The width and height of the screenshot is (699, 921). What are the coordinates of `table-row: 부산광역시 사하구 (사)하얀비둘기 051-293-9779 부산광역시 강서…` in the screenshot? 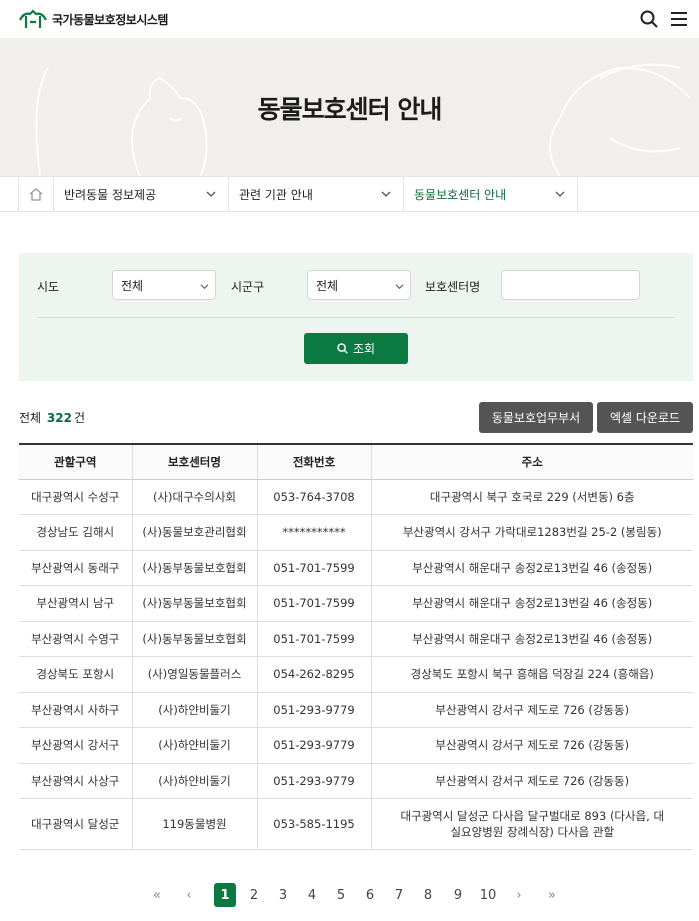 It's located at (356, 710).